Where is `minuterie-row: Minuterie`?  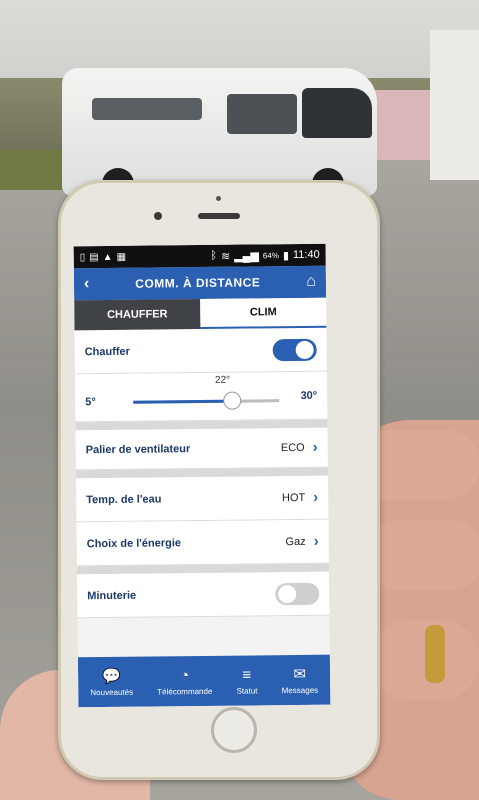 minuterie-row: Minuterie is located at coordinates (203, 595).